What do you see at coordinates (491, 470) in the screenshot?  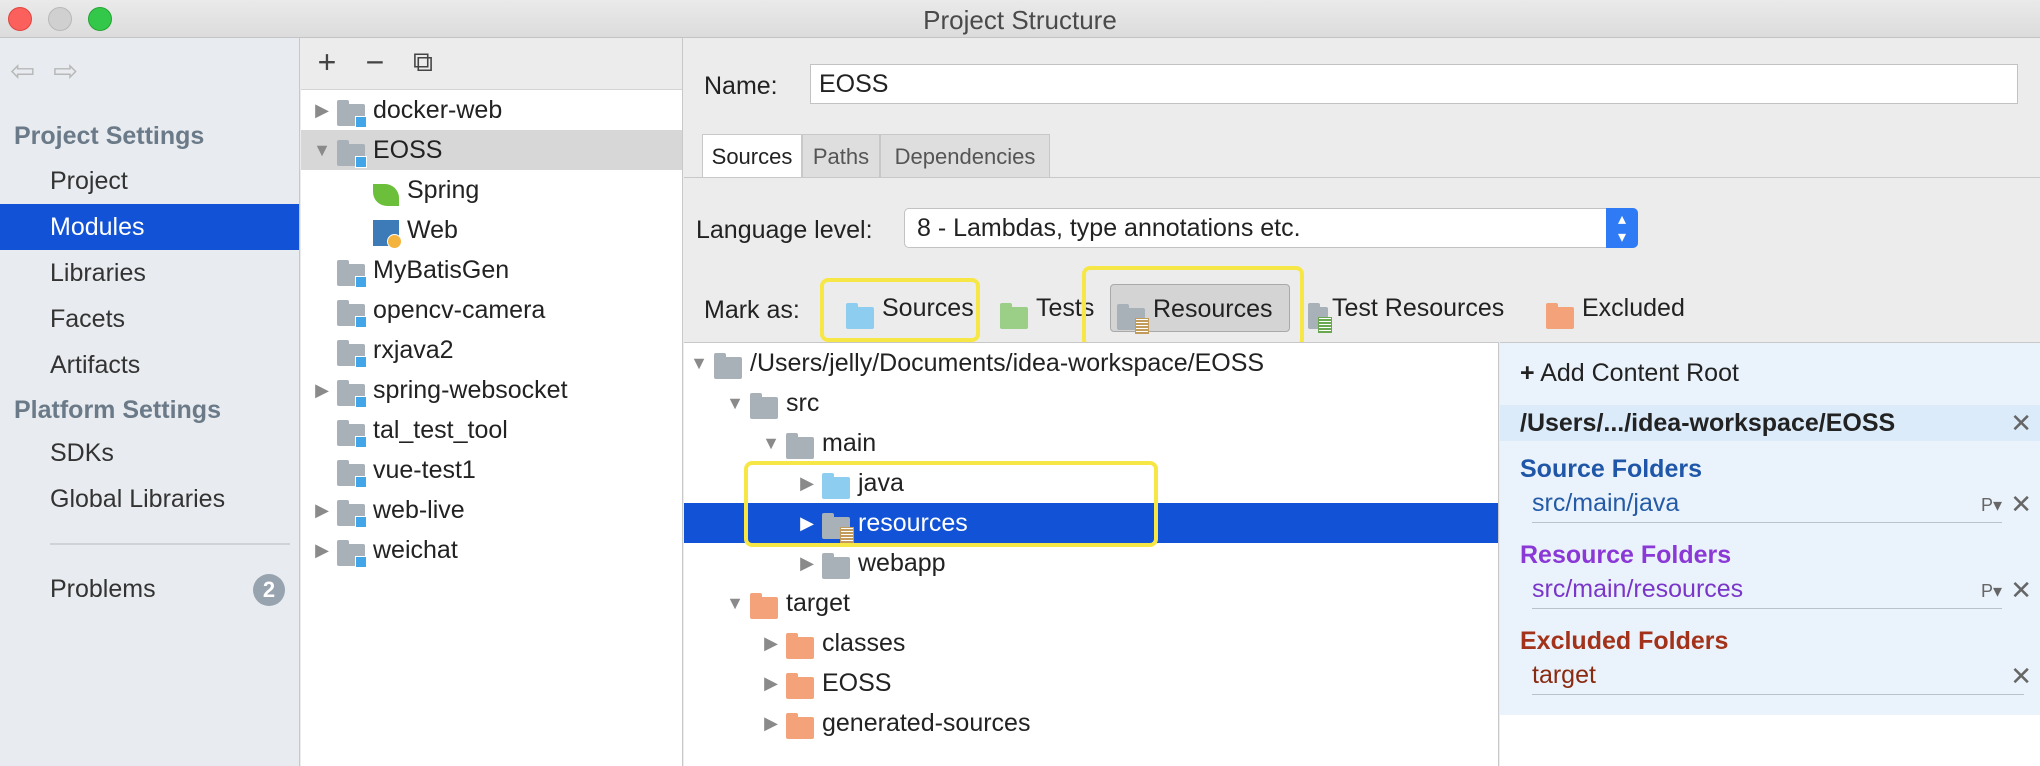 I see `module-row-vue-test1: vue-test1` at bounding box center [491, 470].